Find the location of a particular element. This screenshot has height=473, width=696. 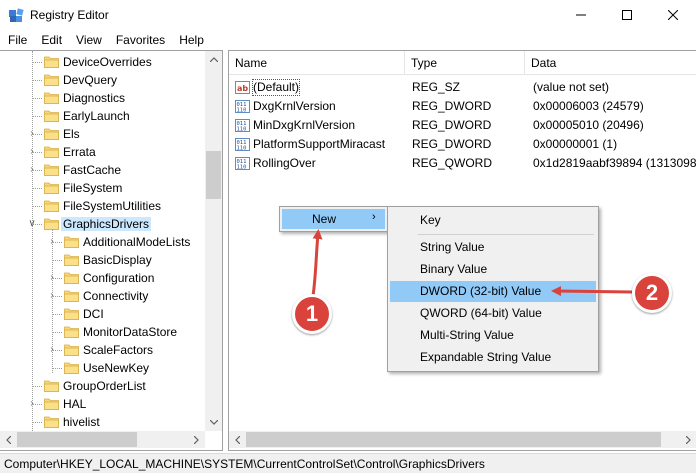

chevron-right-icon is located at coordinates (196, 439).